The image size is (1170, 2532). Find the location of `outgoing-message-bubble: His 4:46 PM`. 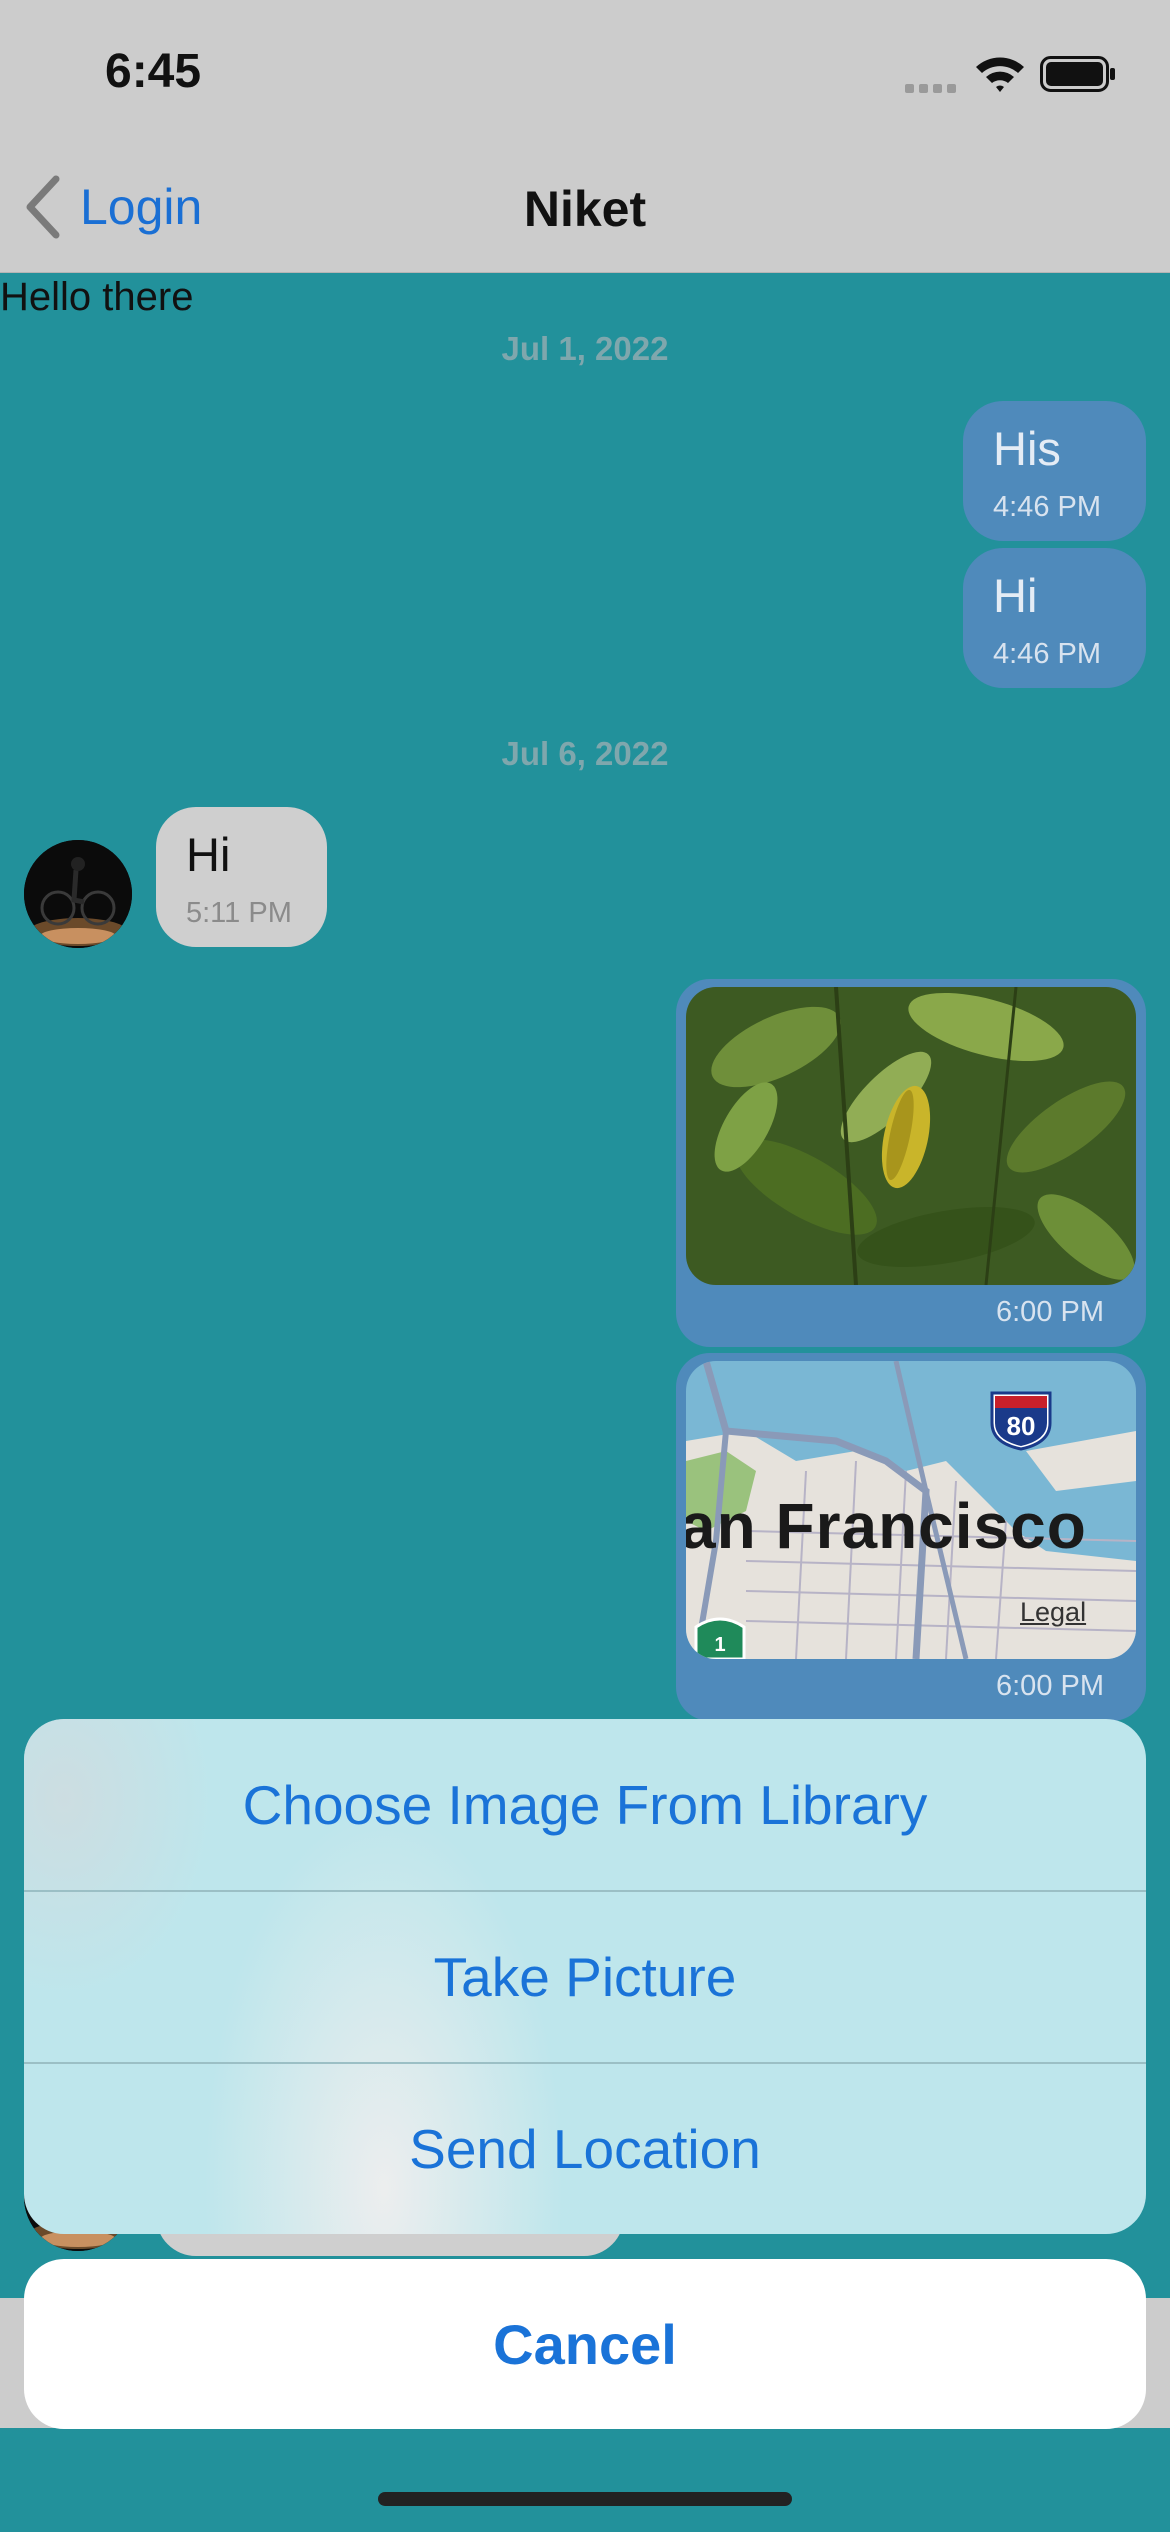

outgoing-message-bubble: His 4:46 PM is located at coordinates (1054, 471).